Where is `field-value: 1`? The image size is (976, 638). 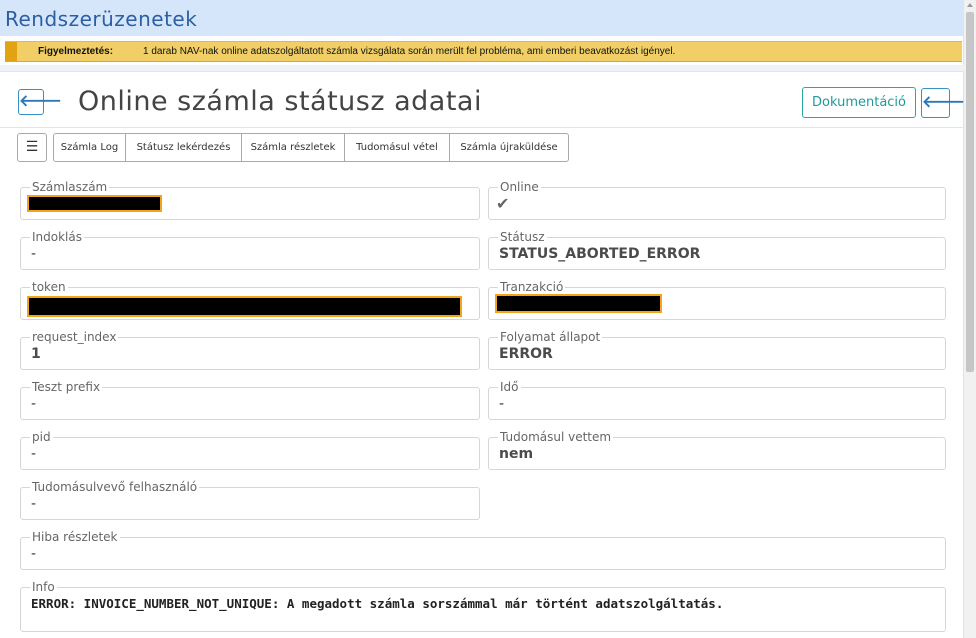 field-value: 1 is located at coordinates (36, 354).